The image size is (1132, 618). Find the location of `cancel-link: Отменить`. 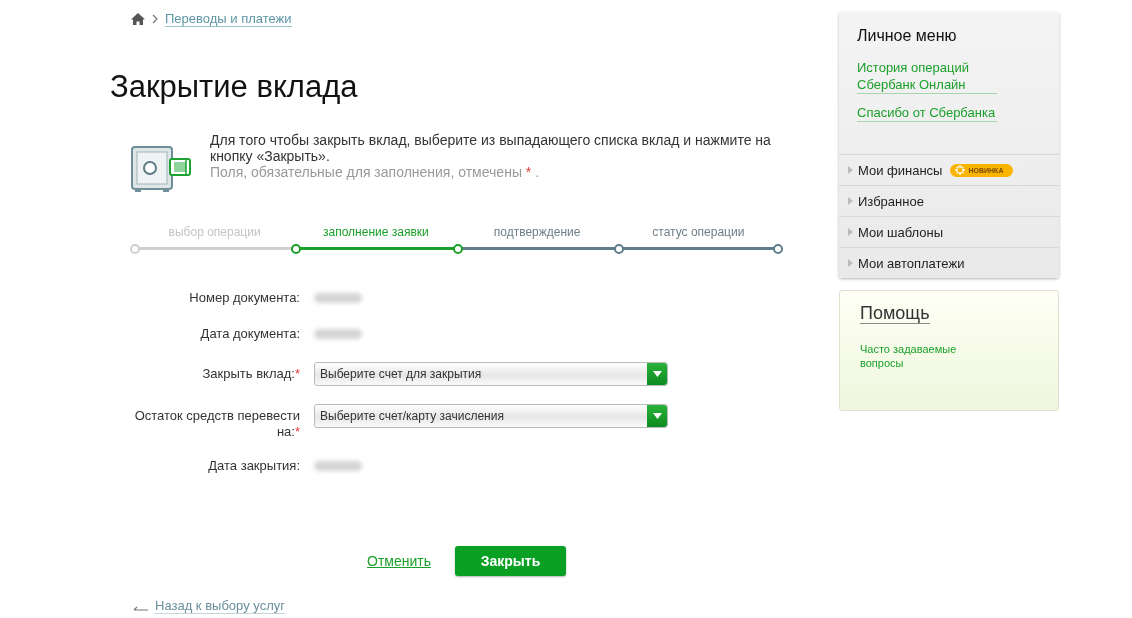

cancel-link: Отменить is located at coordinates (399, 561).